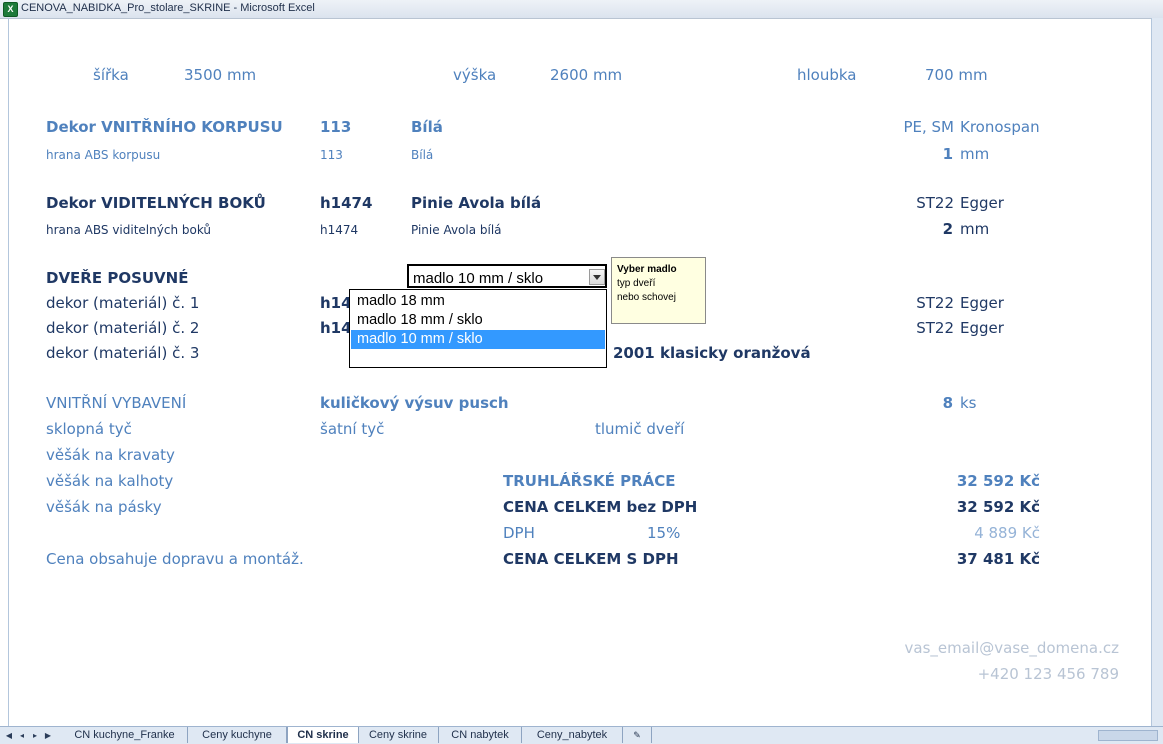  Describe the element at coordinates (636, 283) in the screenshot. I see `tooltip-line: typ dveří` at that location.